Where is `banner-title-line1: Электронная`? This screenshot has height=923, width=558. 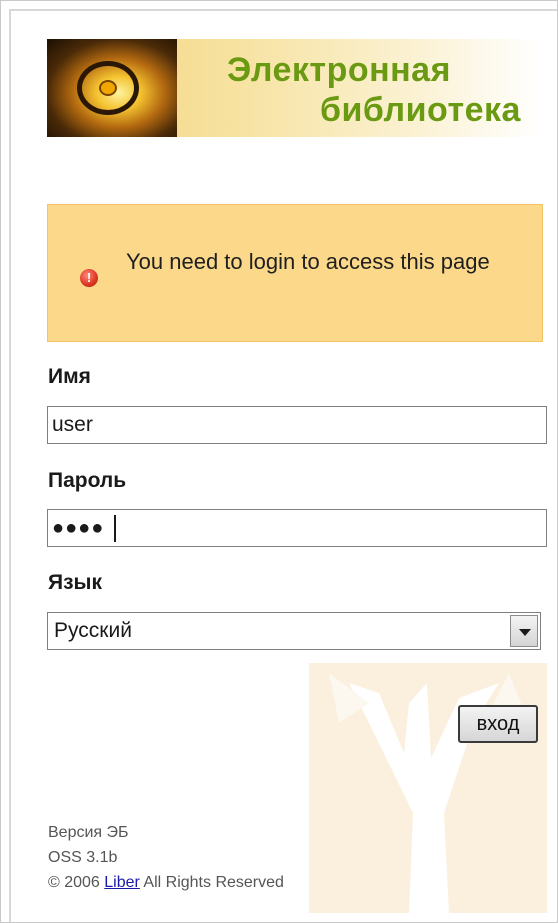
banner-title-line1: Электронная is located at coordinates (339, 70).